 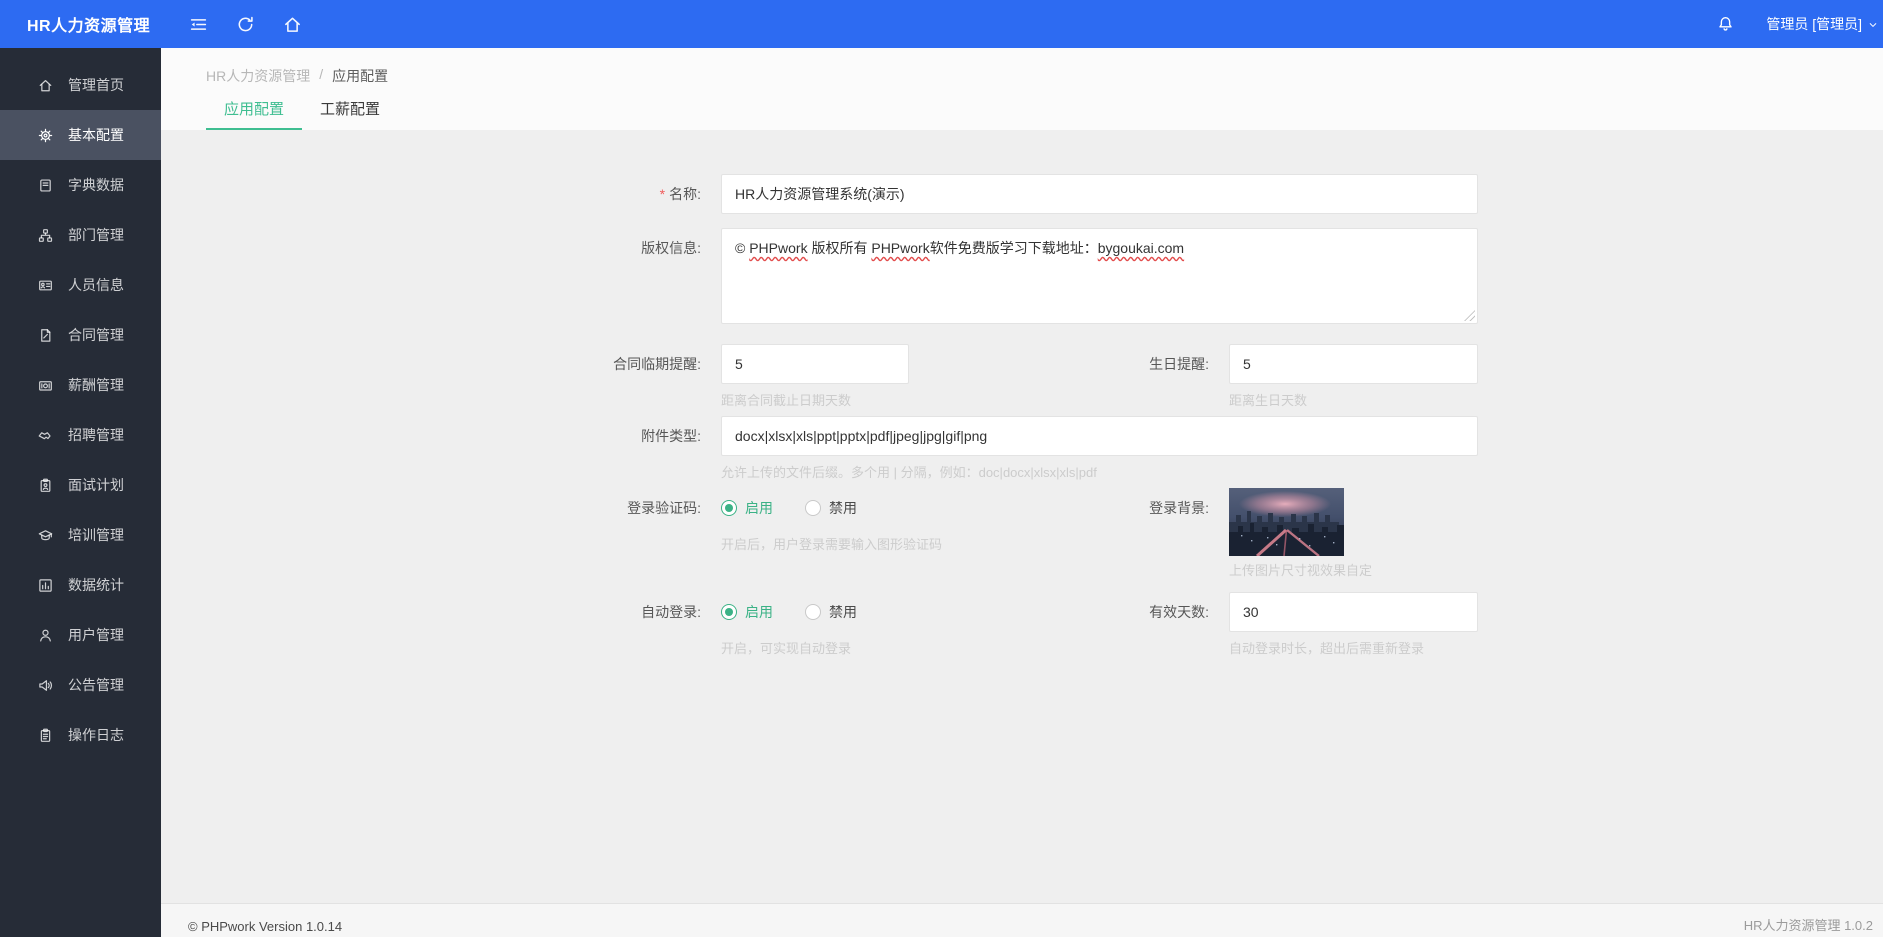 I want to click on copyright-text-segment: 版权所有, so click(x=839, y=248).